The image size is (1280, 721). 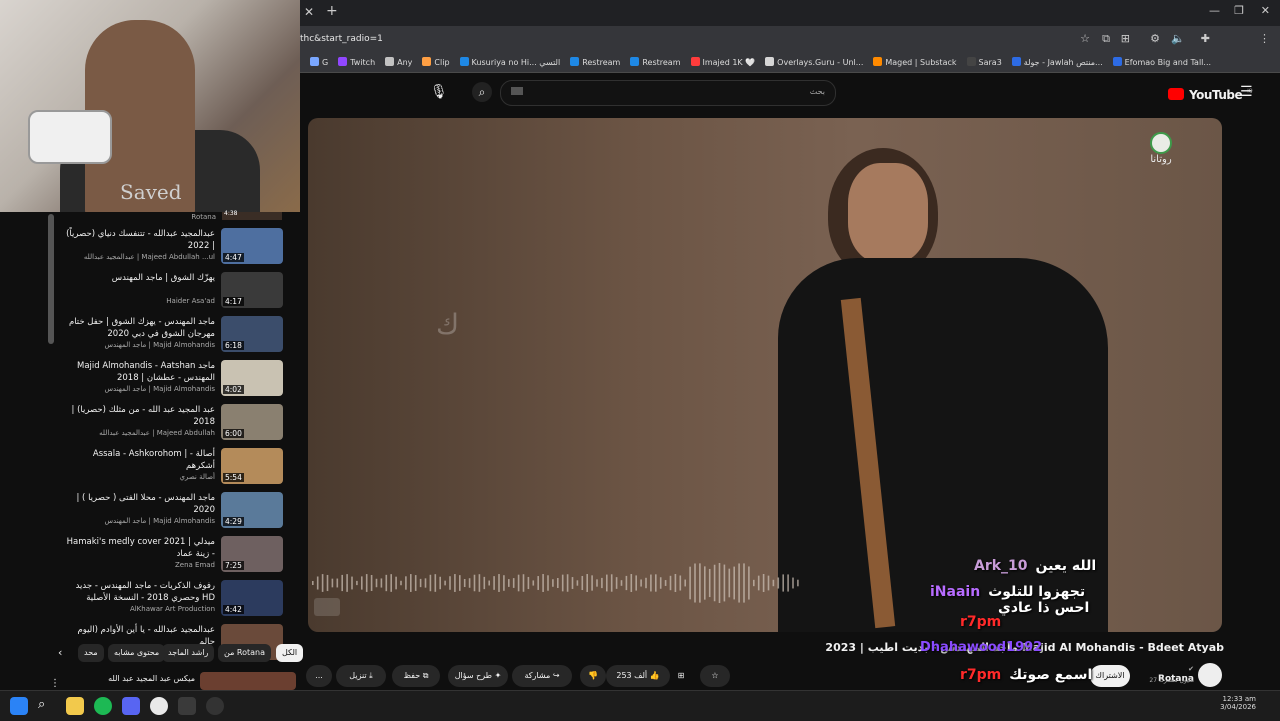 I want to click on url-field: thc&start_radio=1, so click(x=341, y=39).